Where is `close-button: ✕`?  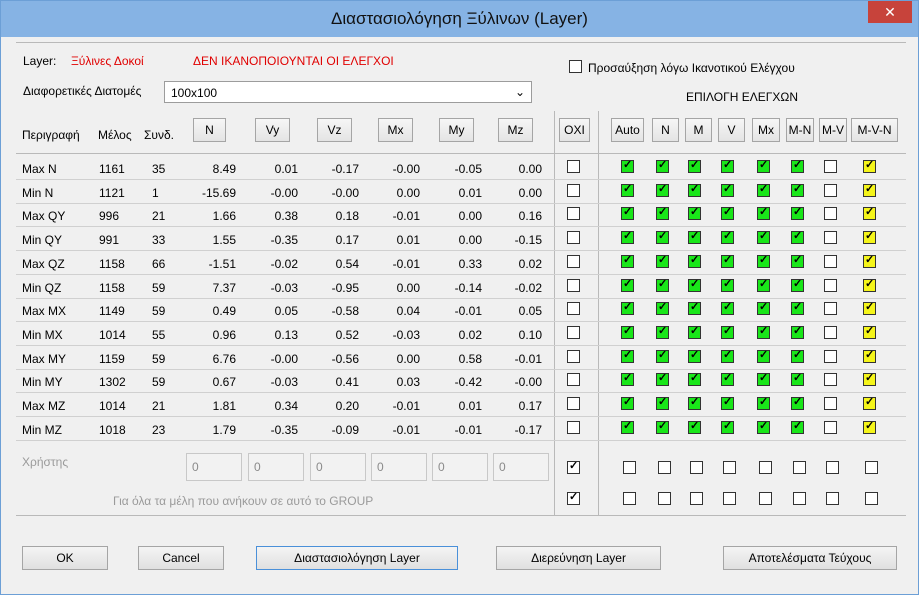
close-button: ✕ is located at coordinates (890, 12).